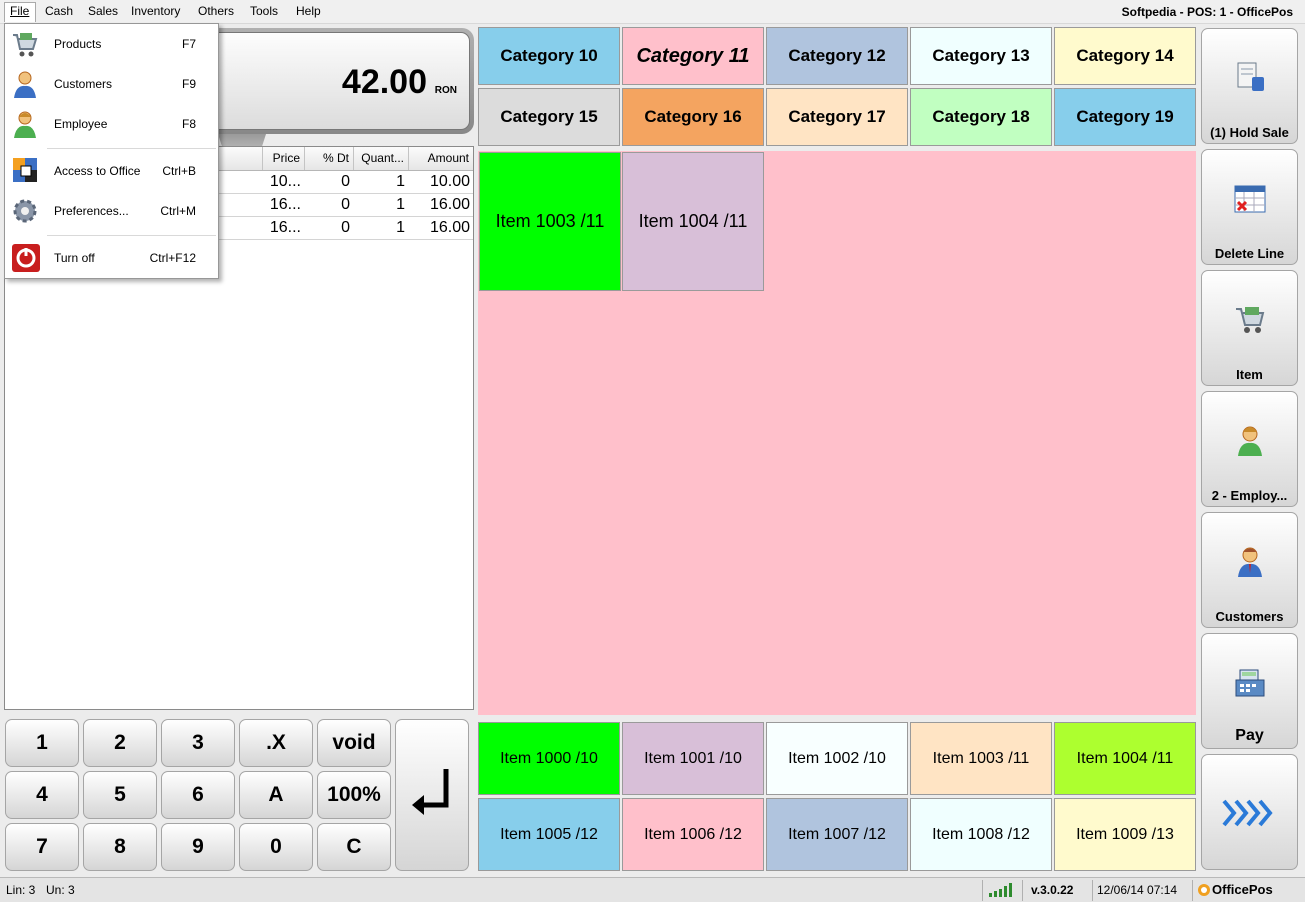 The width and height of the screenshot is (1305, 902). What do you see at coordinates (693, 117) in the screenshot?
I see `category-button: Category 16` at bounding box center [693, 117].